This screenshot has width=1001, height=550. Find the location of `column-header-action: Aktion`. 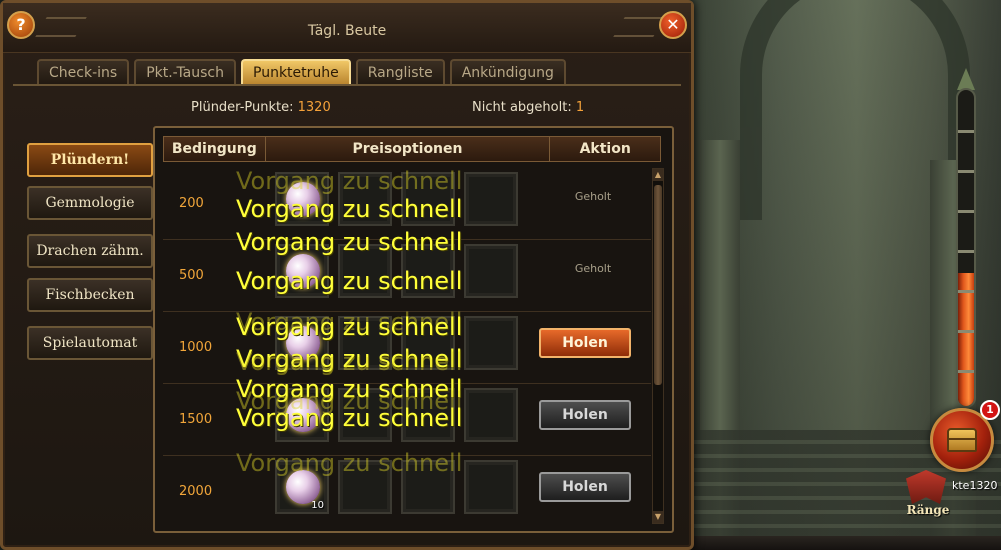

column-header-action: Aktion is located at coordinates (605, 149).